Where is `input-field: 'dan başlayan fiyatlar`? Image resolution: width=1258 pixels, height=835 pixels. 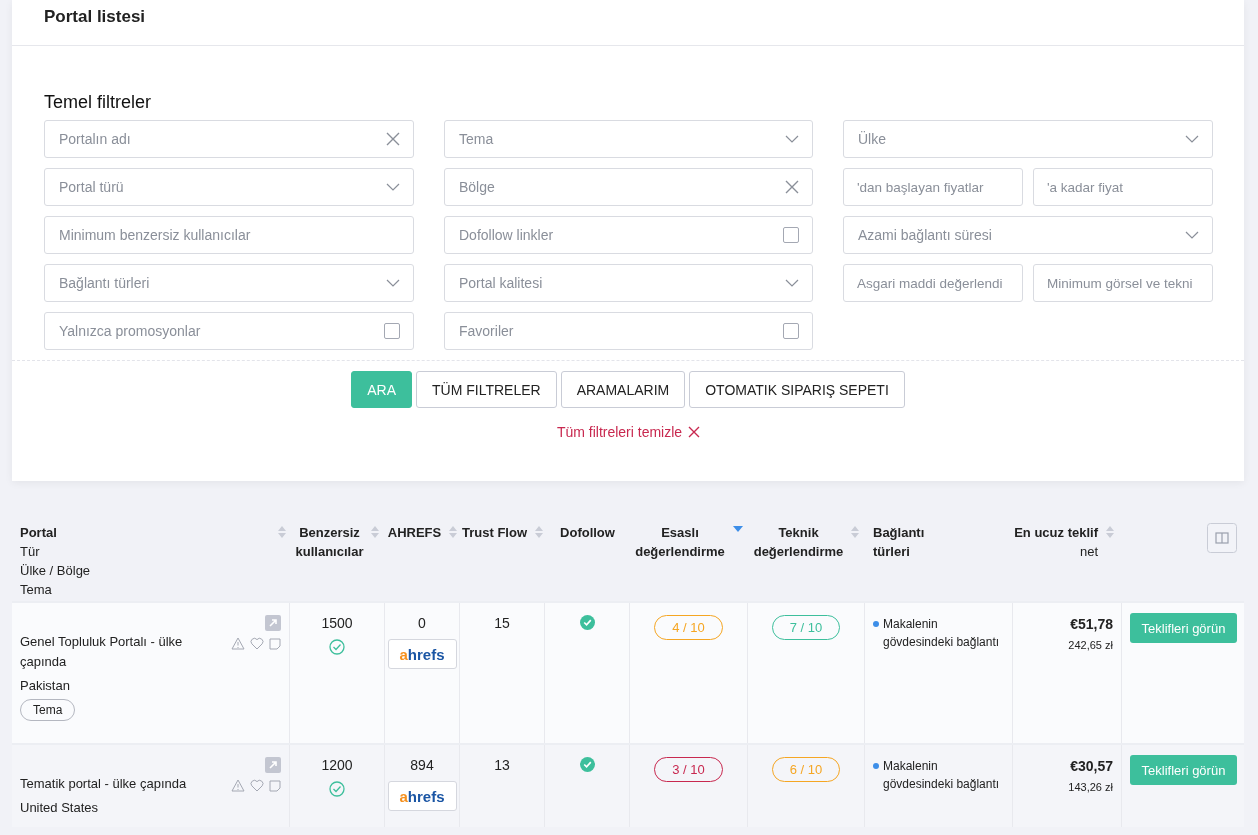
input-field: 'dan başlayan fiyatlar is located at coordinates (933, 187).